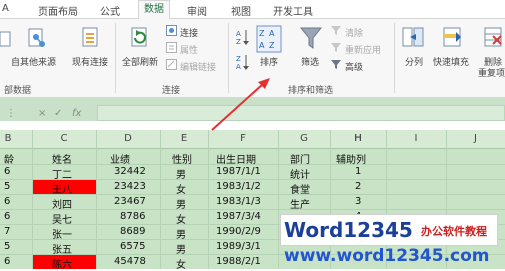  I want to click on watermark-brand: Word12345, so click(348, 230).